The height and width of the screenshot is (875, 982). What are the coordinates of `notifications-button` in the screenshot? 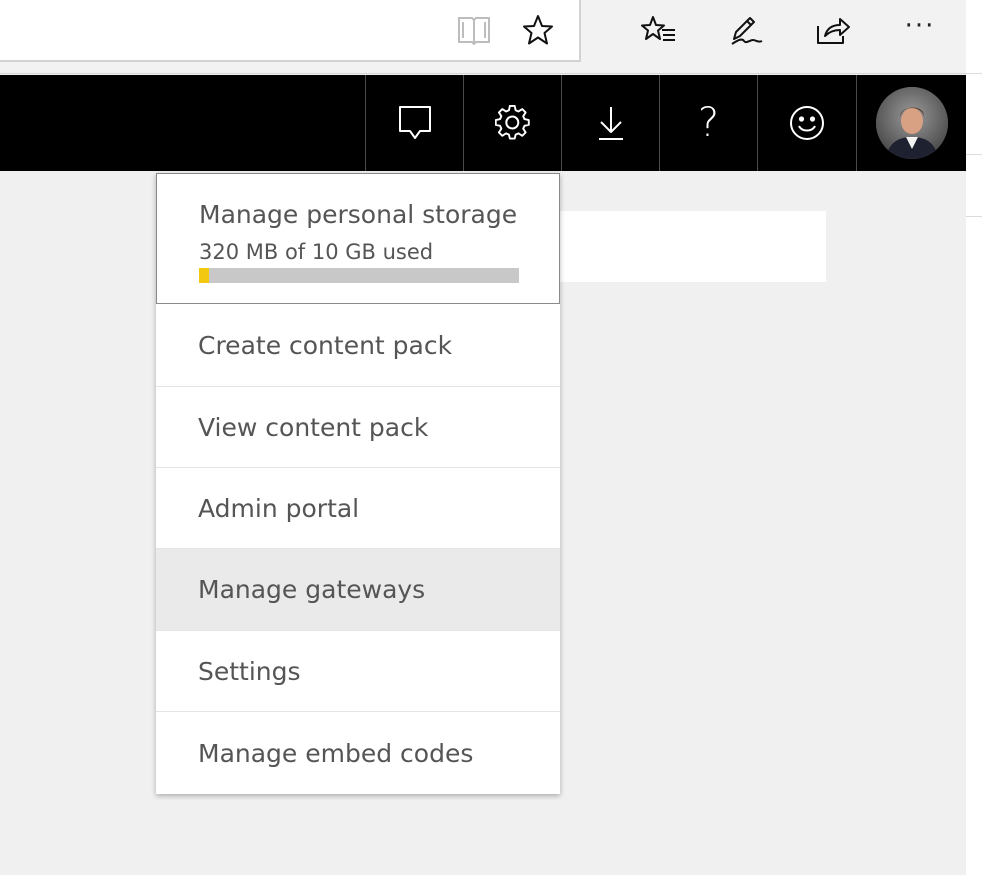 It's located at (414, 123).